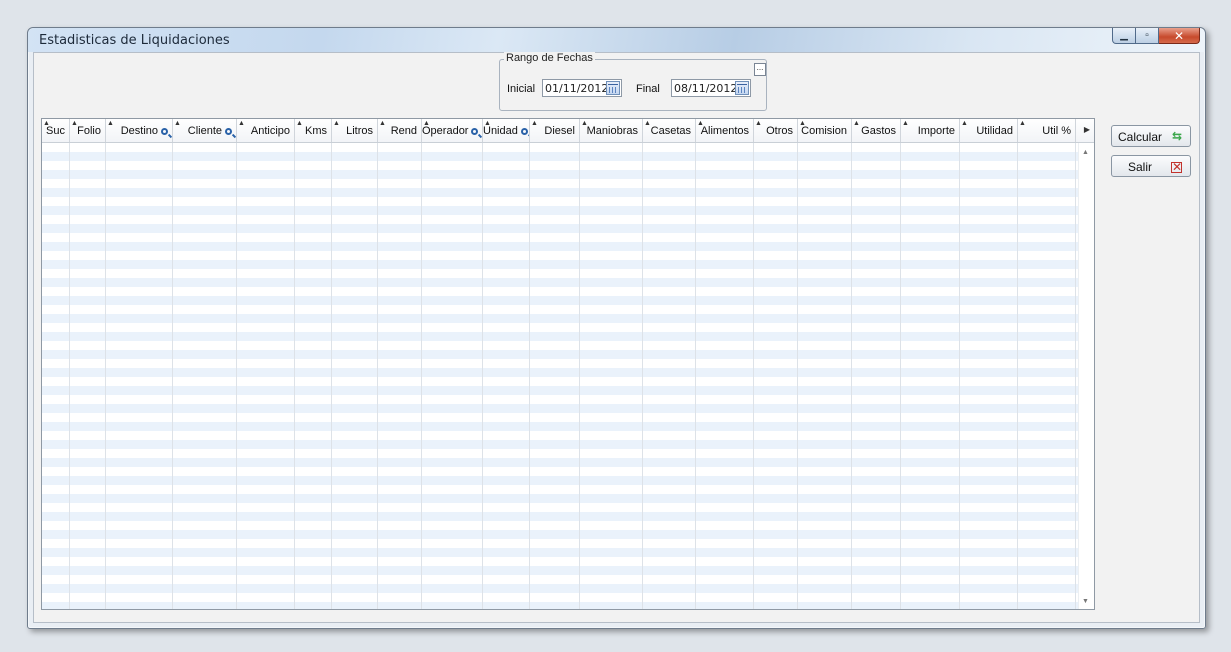 This screenshot has height=652, width=1231. What do you see at coordinates (88, 130) in the screenshot?
I see `column-header: ▲ Folio` at bounding box center [88, 130].